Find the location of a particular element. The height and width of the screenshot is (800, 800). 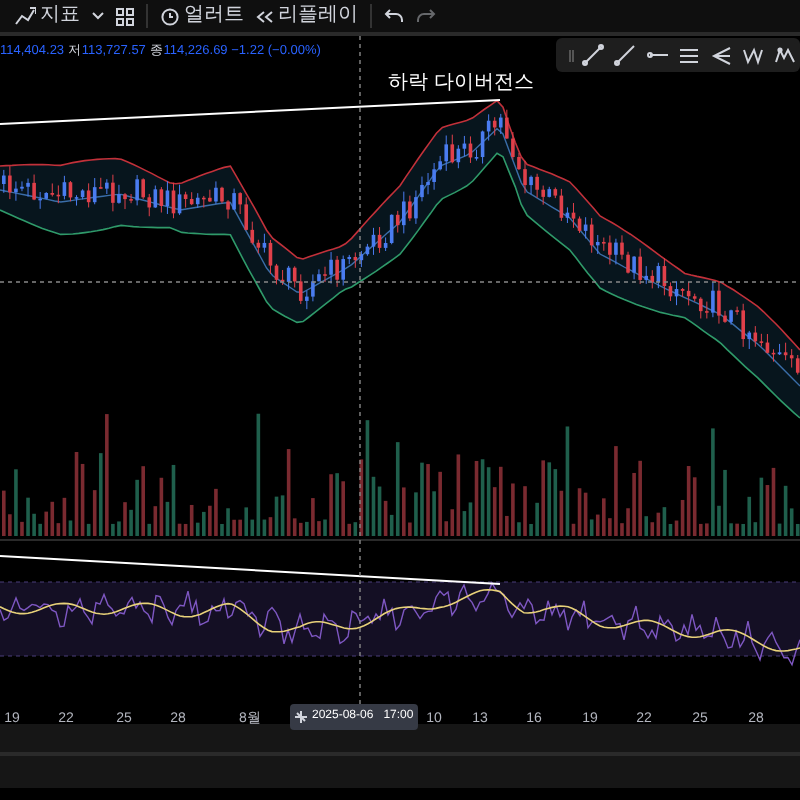

alert-button: 얼러트 is located at coordinates (202, 16).